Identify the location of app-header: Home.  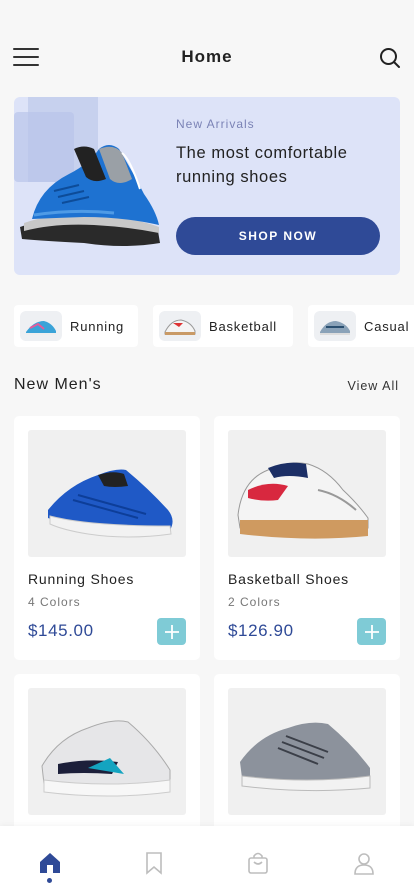
(207, 50).